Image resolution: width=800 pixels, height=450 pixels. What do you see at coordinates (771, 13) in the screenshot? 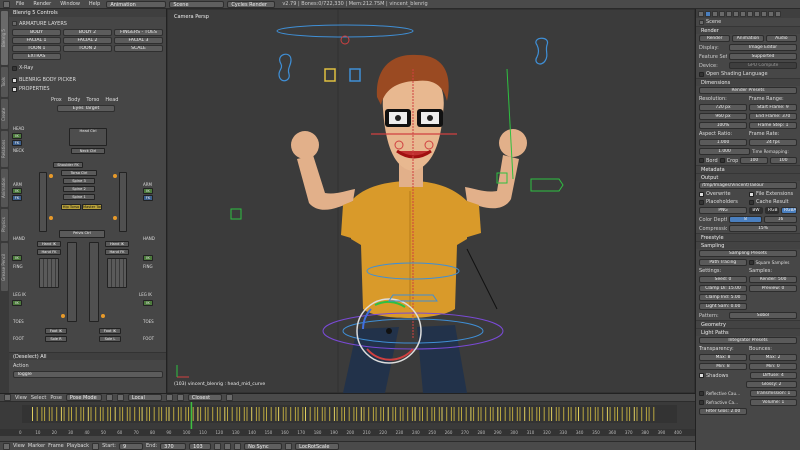
I see `material-tab-icon` at bounding box center [771, 13].